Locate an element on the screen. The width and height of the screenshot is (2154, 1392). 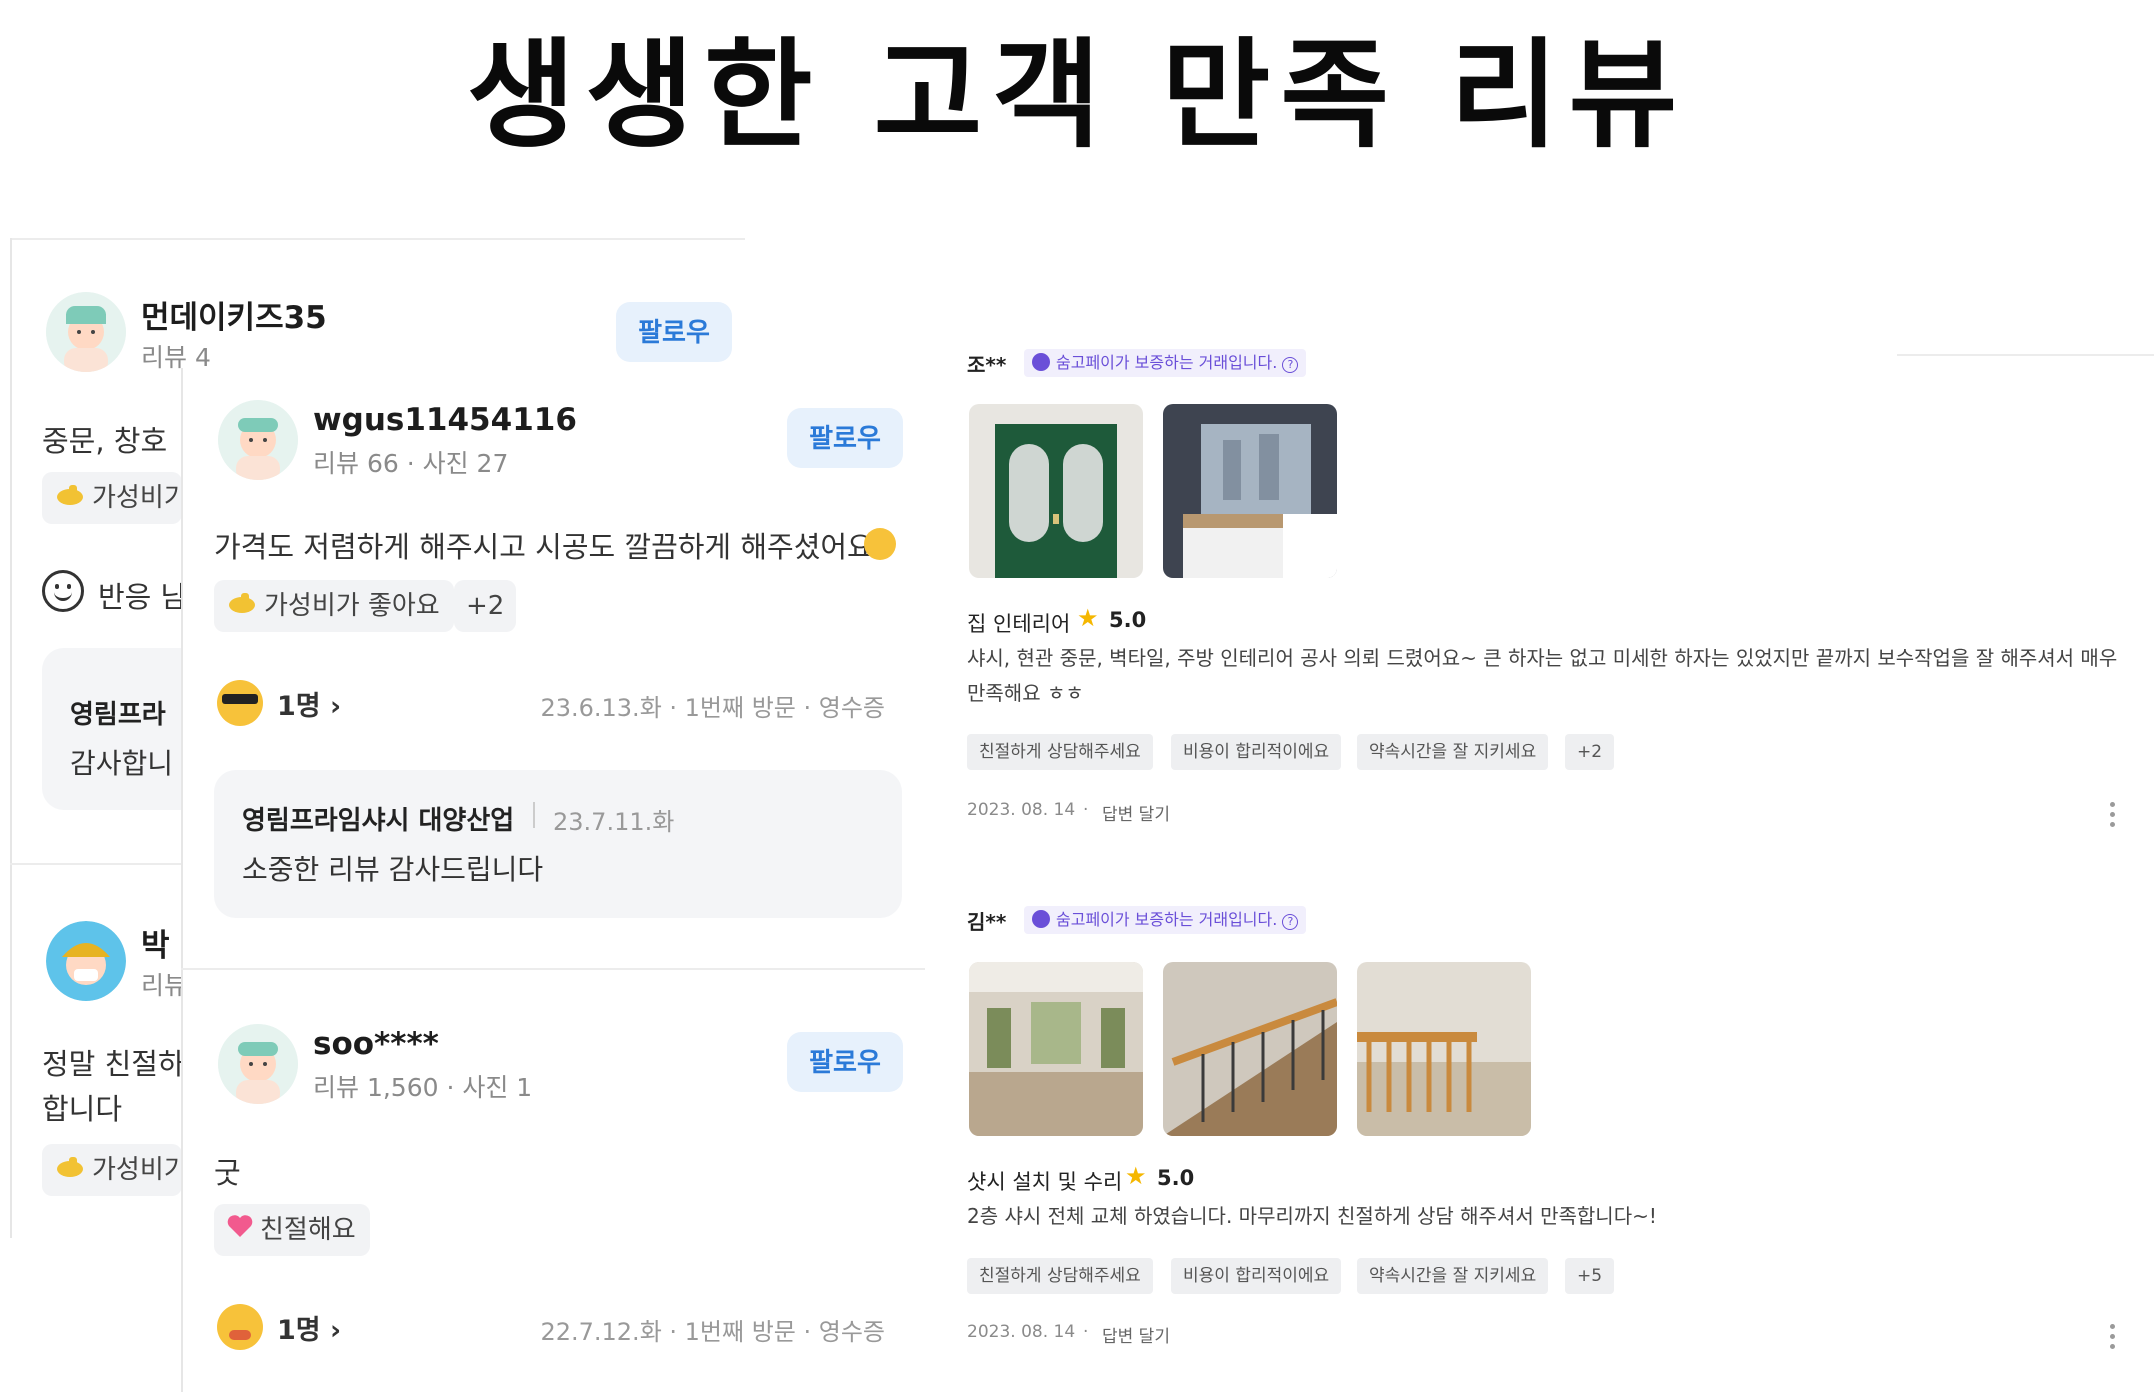
reply-name: 영림프라임샤시 대양산업 is located at coordinates (378, 821).